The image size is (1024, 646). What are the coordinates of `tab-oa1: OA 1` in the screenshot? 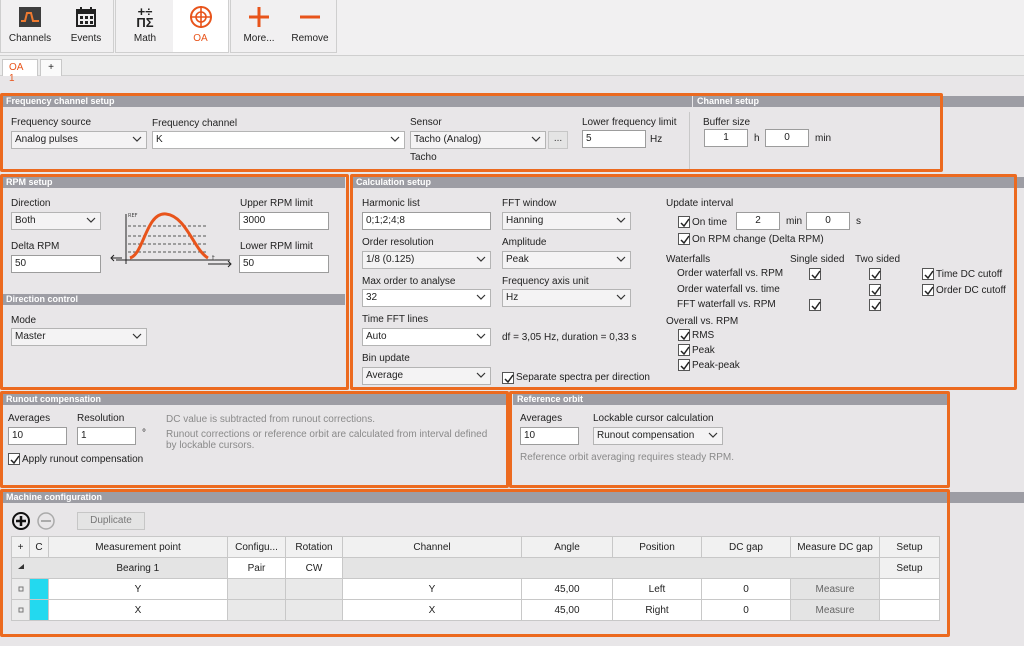 It's located at (20, 71).